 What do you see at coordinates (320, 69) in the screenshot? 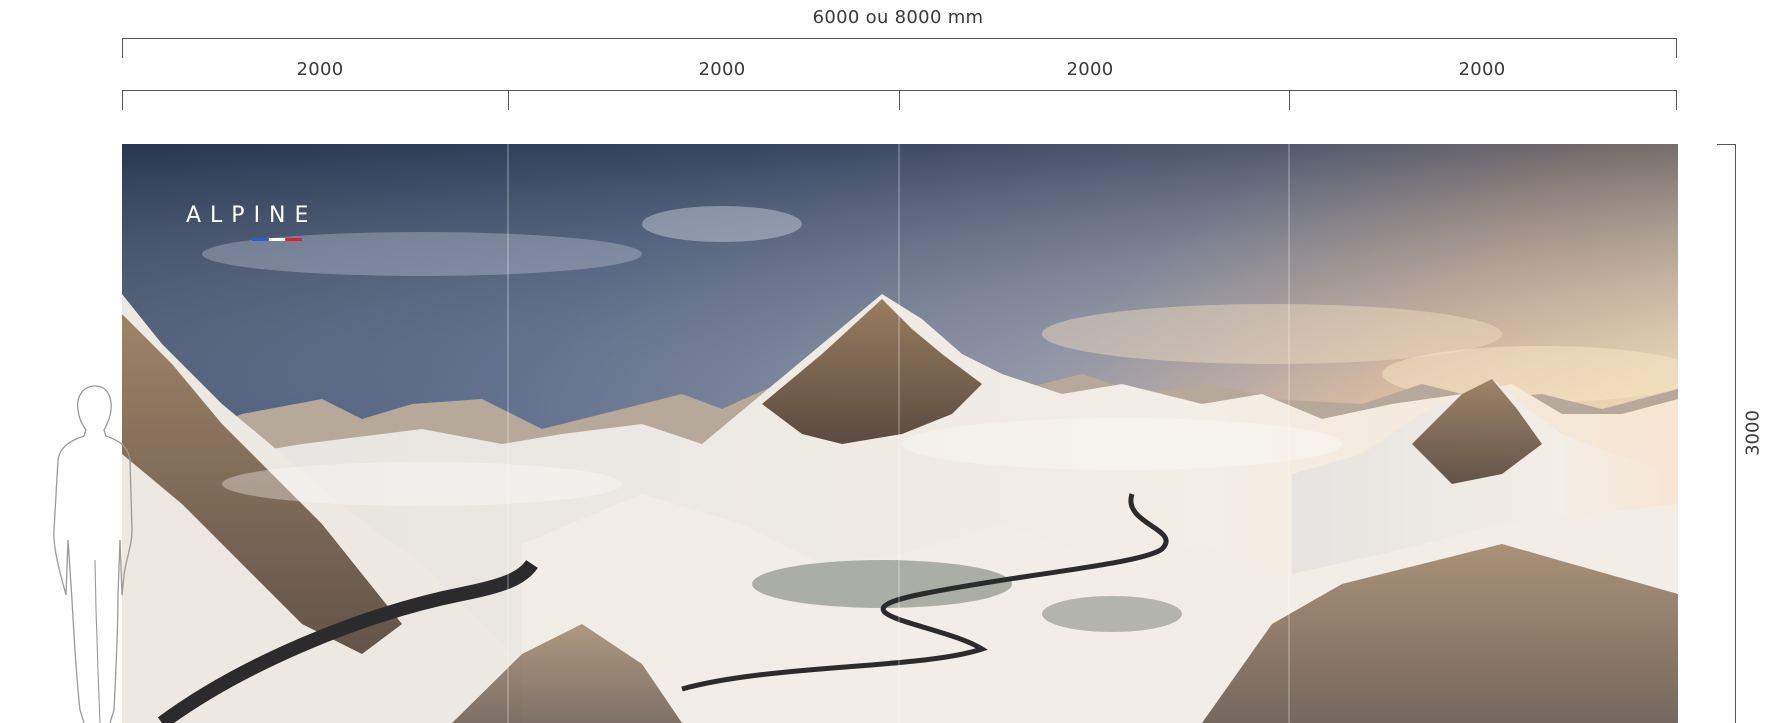
I see `segment-label-1: 2000` at bounding box center [320, 69].